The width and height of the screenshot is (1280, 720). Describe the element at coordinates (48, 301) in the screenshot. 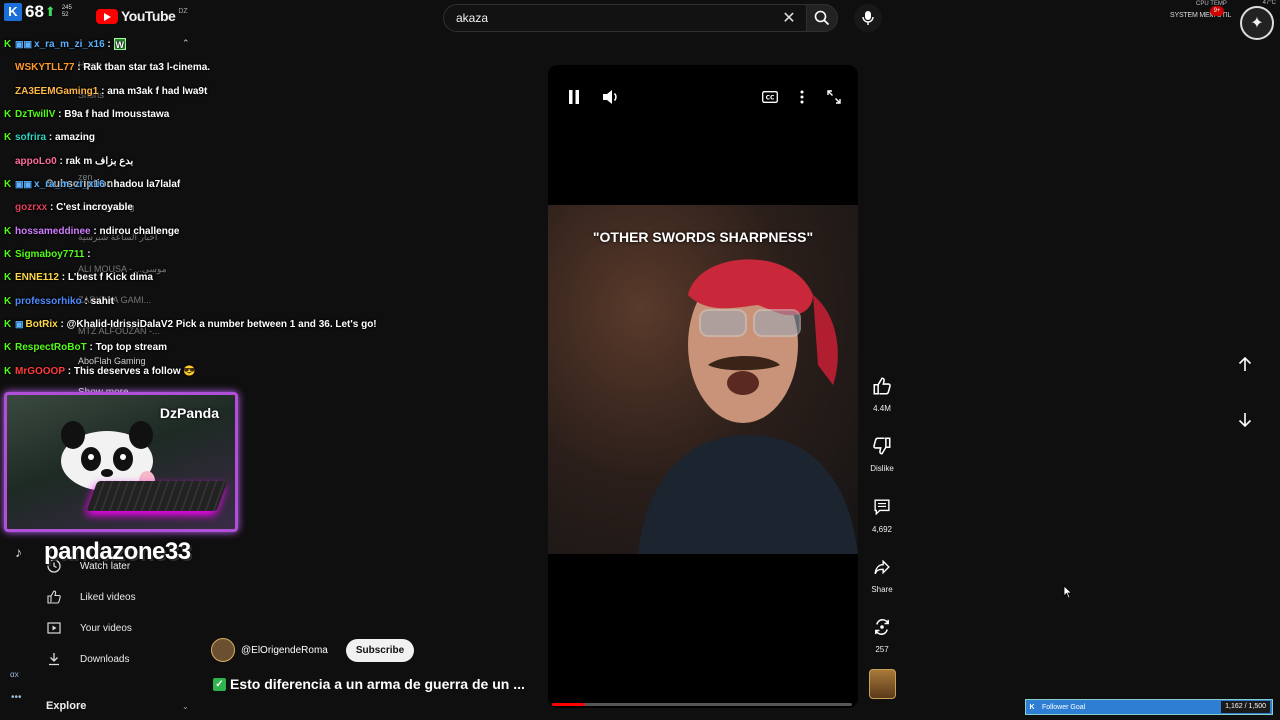

I see `chat-username: professorhiko` at that location.